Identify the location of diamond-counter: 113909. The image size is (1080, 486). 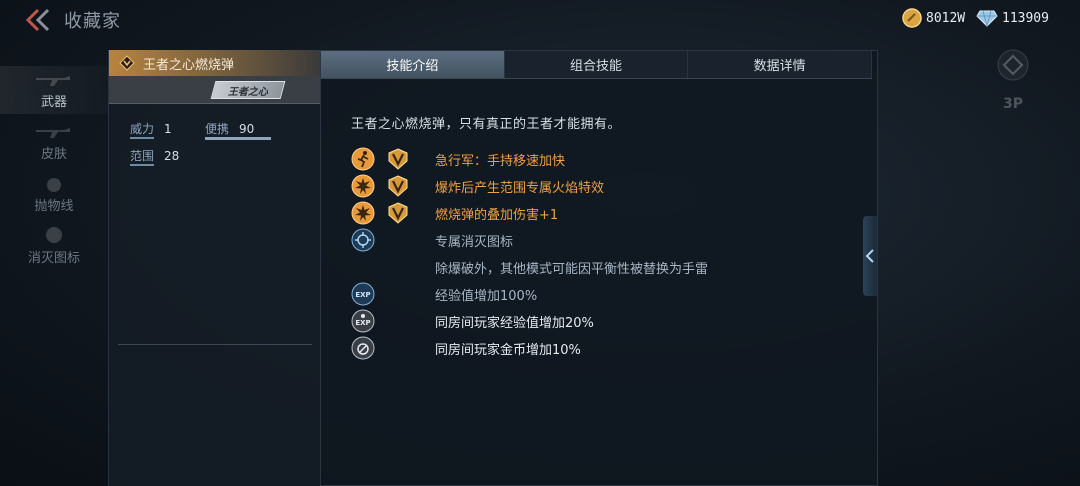
(1012, 18).